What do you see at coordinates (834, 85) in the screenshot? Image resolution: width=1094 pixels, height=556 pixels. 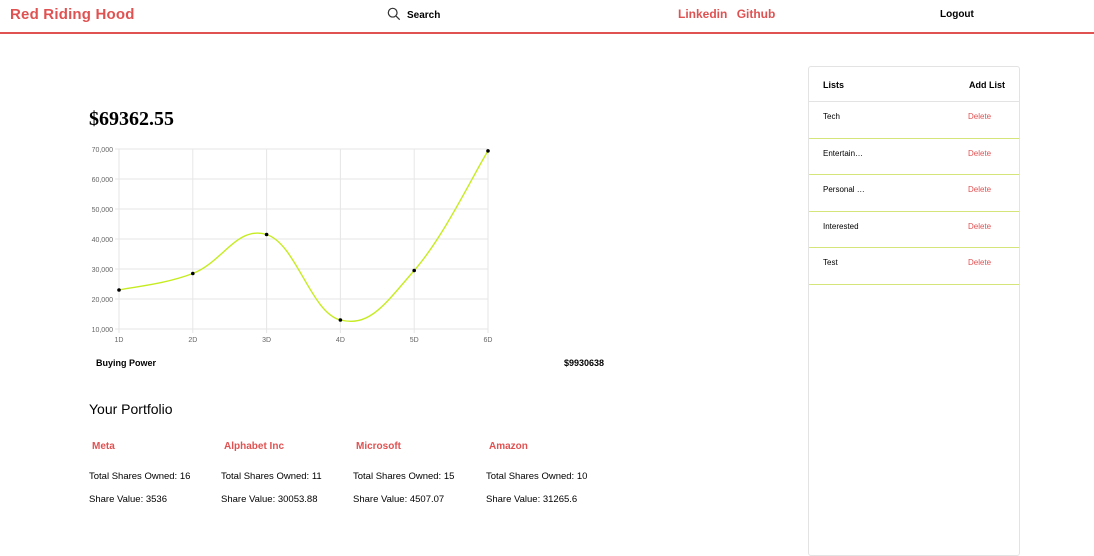 I see `watchlists-title: Lists` at bounding box center [834, 85].